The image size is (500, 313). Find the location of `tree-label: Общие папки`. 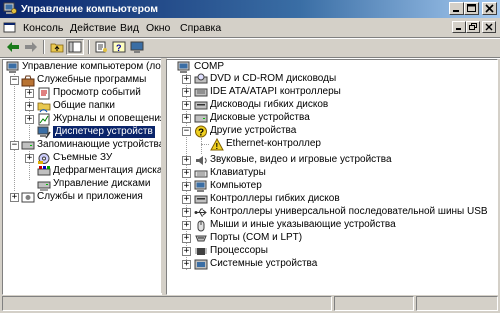

tree-label: Общие папки is located at coordinates (84, 105).